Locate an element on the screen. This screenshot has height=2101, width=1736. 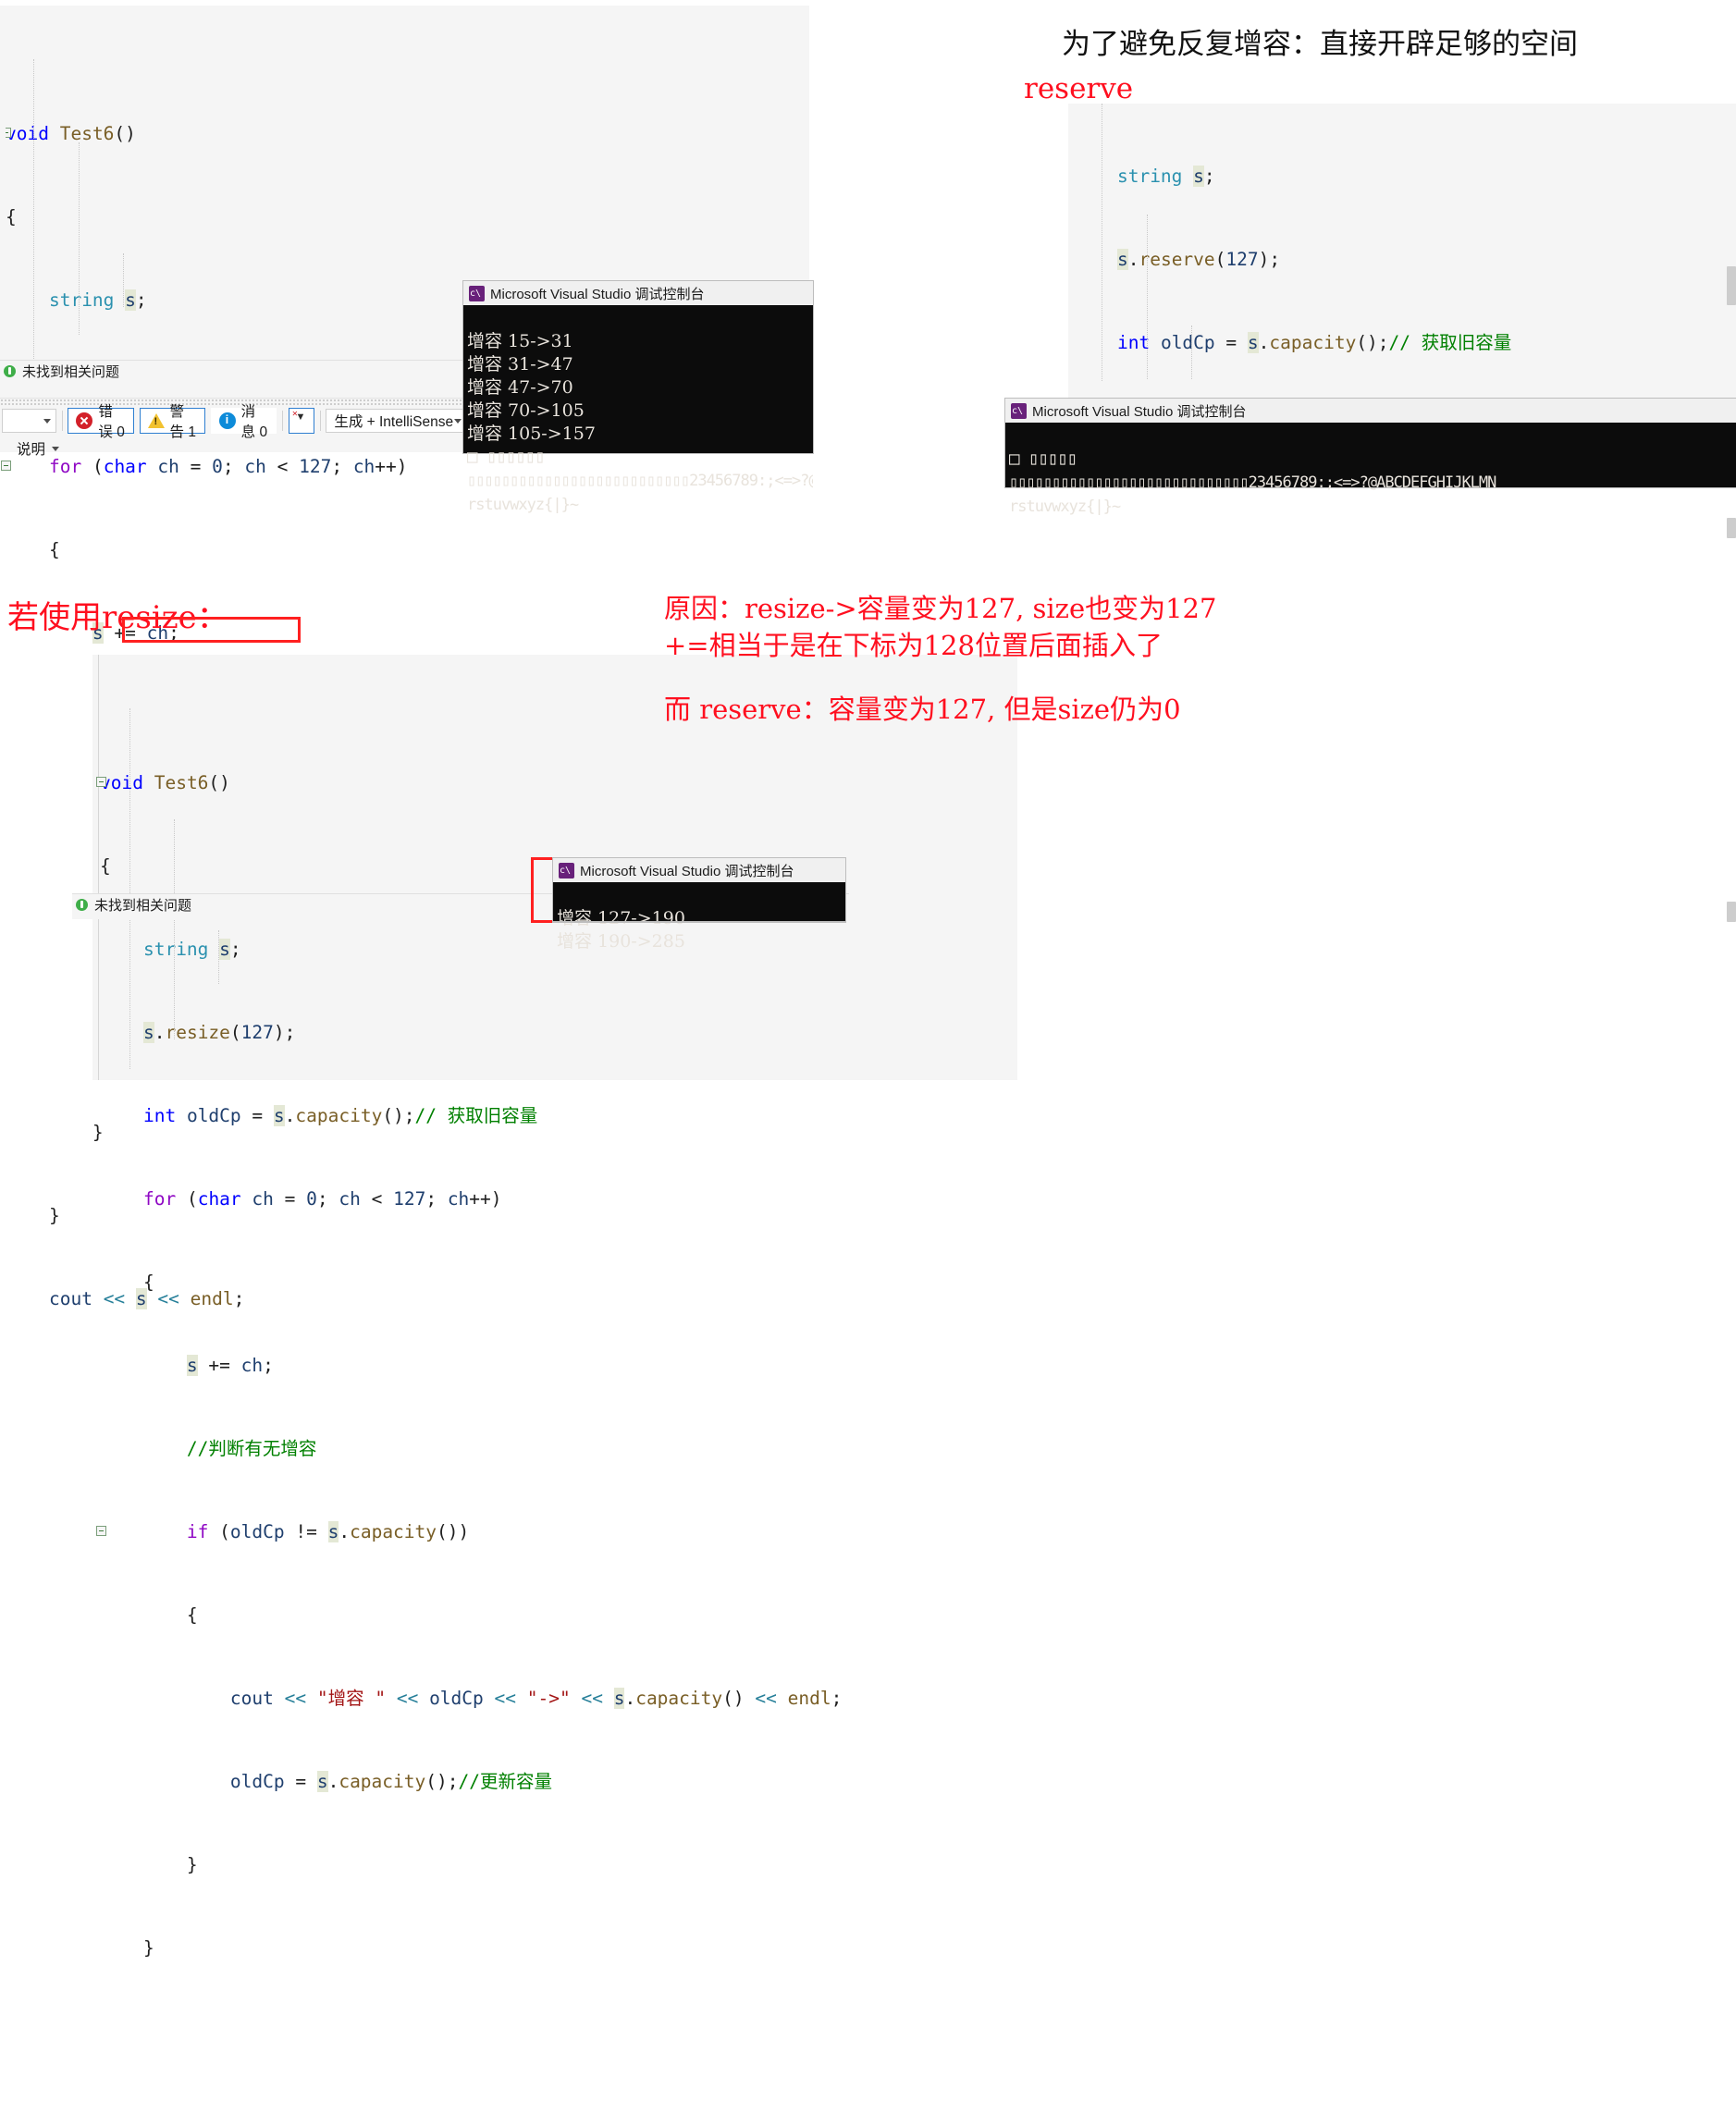
code-line: if (oldCp != s.capacity()) is located at coordinates (556, 1532).